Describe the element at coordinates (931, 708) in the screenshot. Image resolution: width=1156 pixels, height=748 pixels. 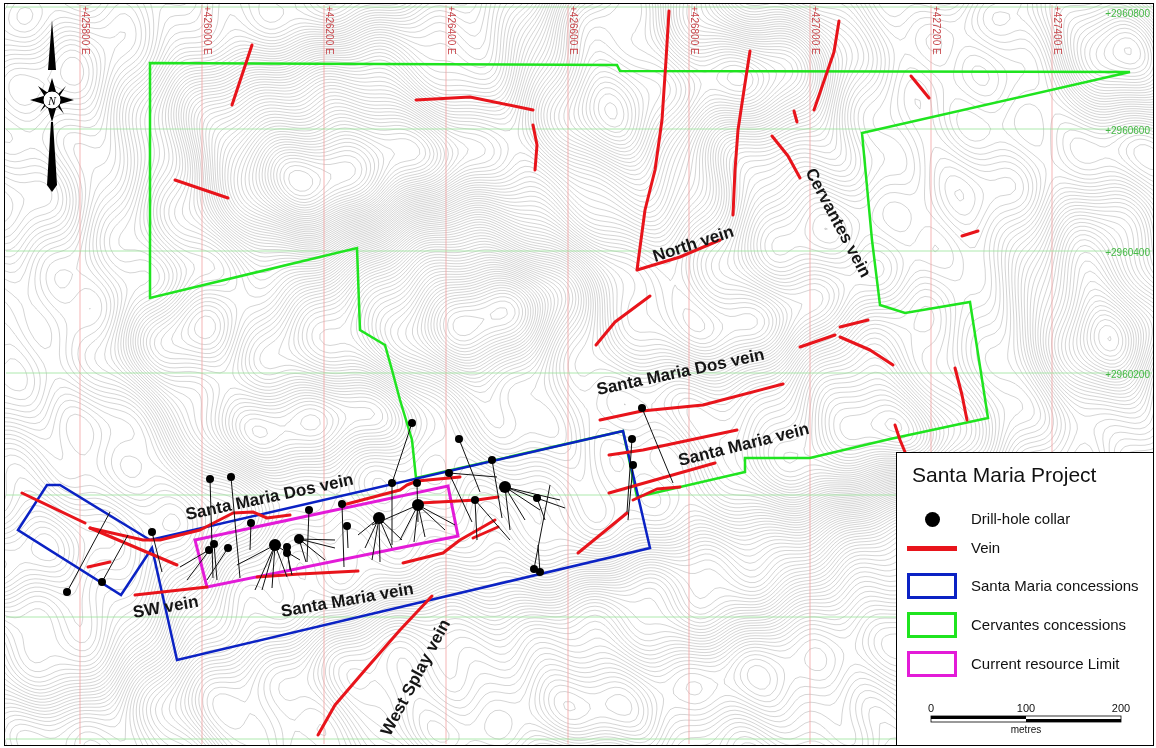
I see `scale-tick-label: 0` at that location.